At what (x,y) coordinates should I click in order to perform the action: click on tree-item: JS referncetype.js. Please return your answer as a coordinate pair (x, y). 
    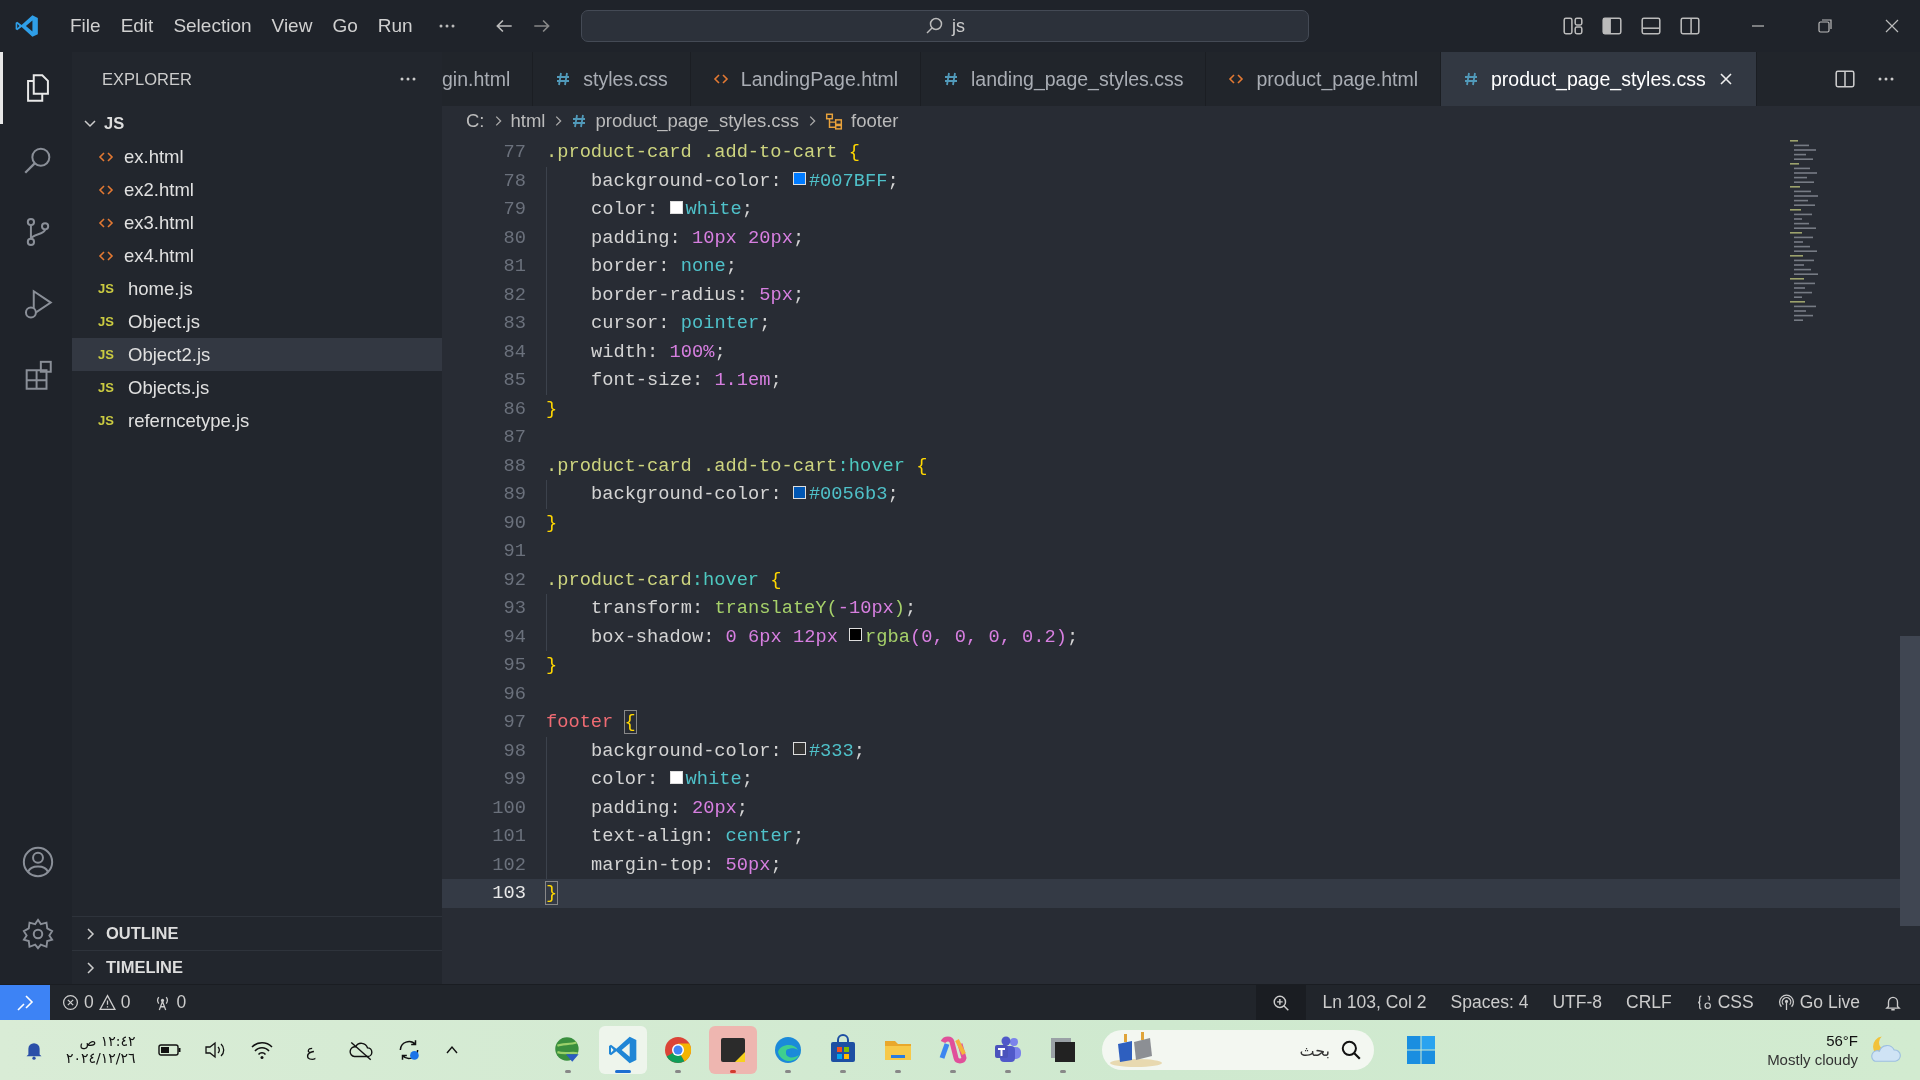
    Looking at the image, I should click on (257, 420).